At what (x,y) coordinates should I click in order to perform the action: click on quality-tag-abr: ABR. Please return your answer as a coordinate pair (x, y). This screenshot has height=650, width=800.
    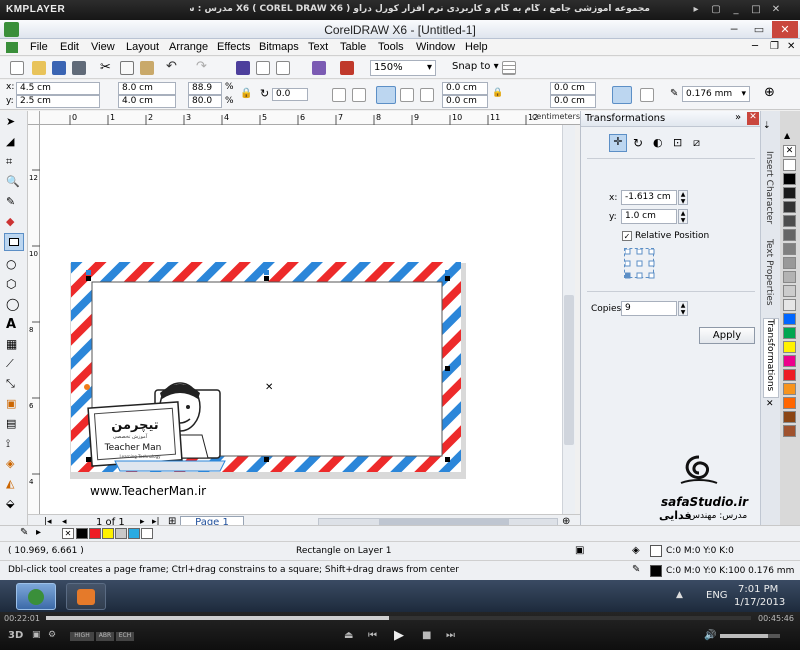
    Looking at the image, I should click on (105, 636).